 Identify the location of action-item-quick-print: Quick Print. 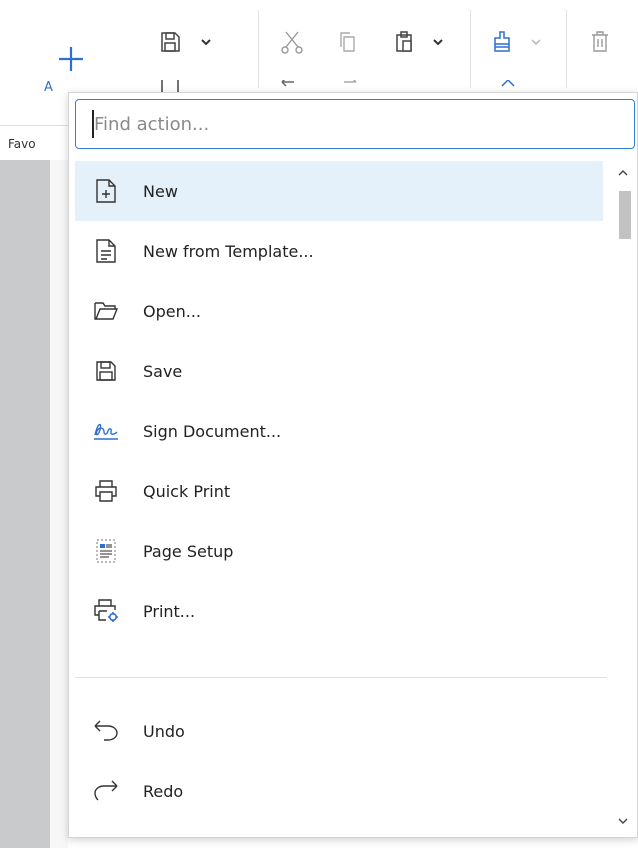
(339, 491).